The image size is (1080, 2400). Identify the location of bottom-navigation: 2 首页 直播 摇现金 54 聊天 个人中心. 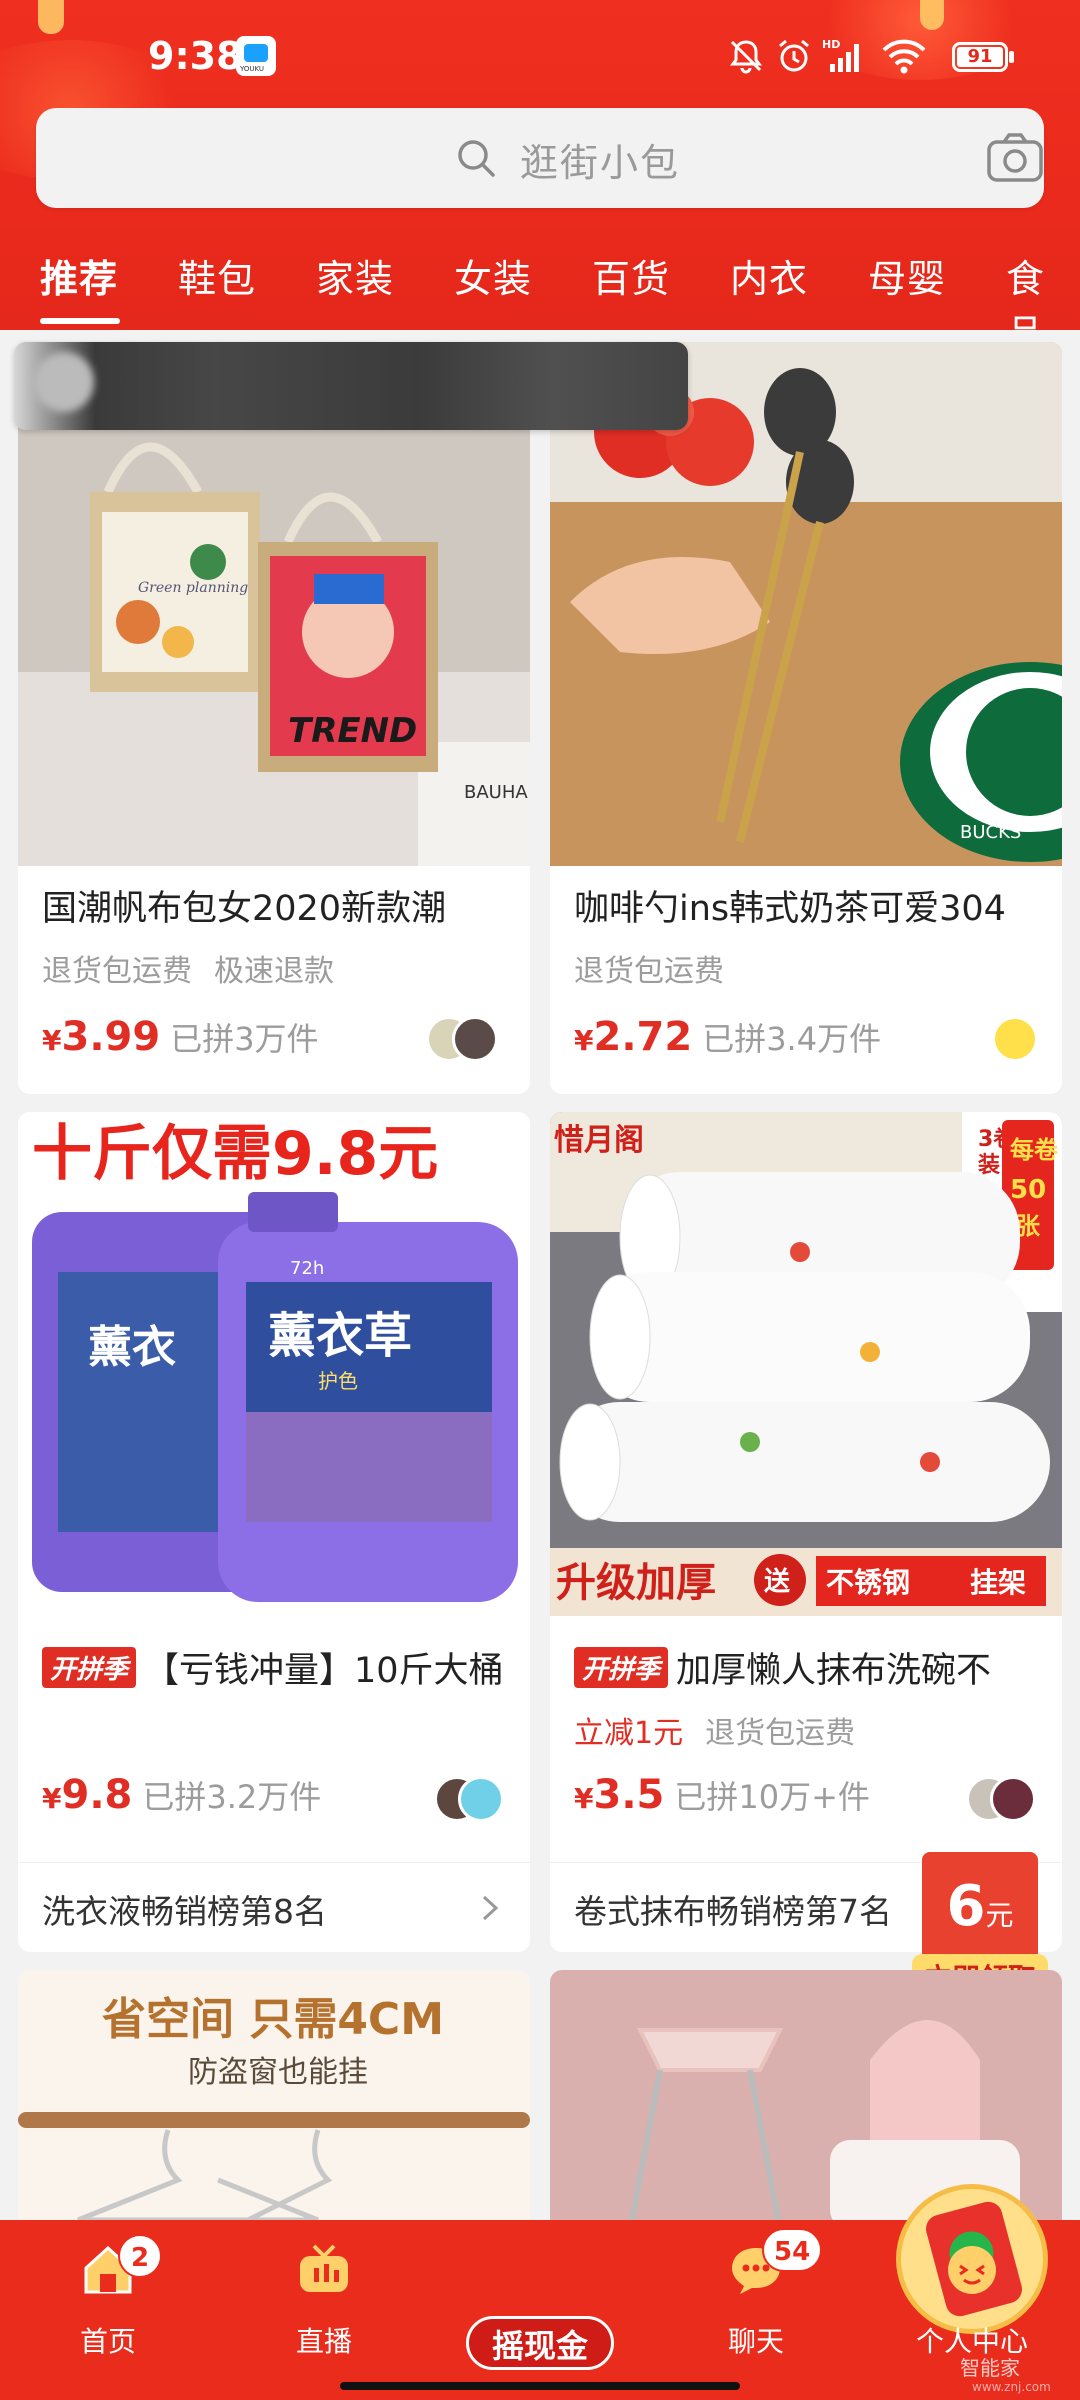
(540, 2292).